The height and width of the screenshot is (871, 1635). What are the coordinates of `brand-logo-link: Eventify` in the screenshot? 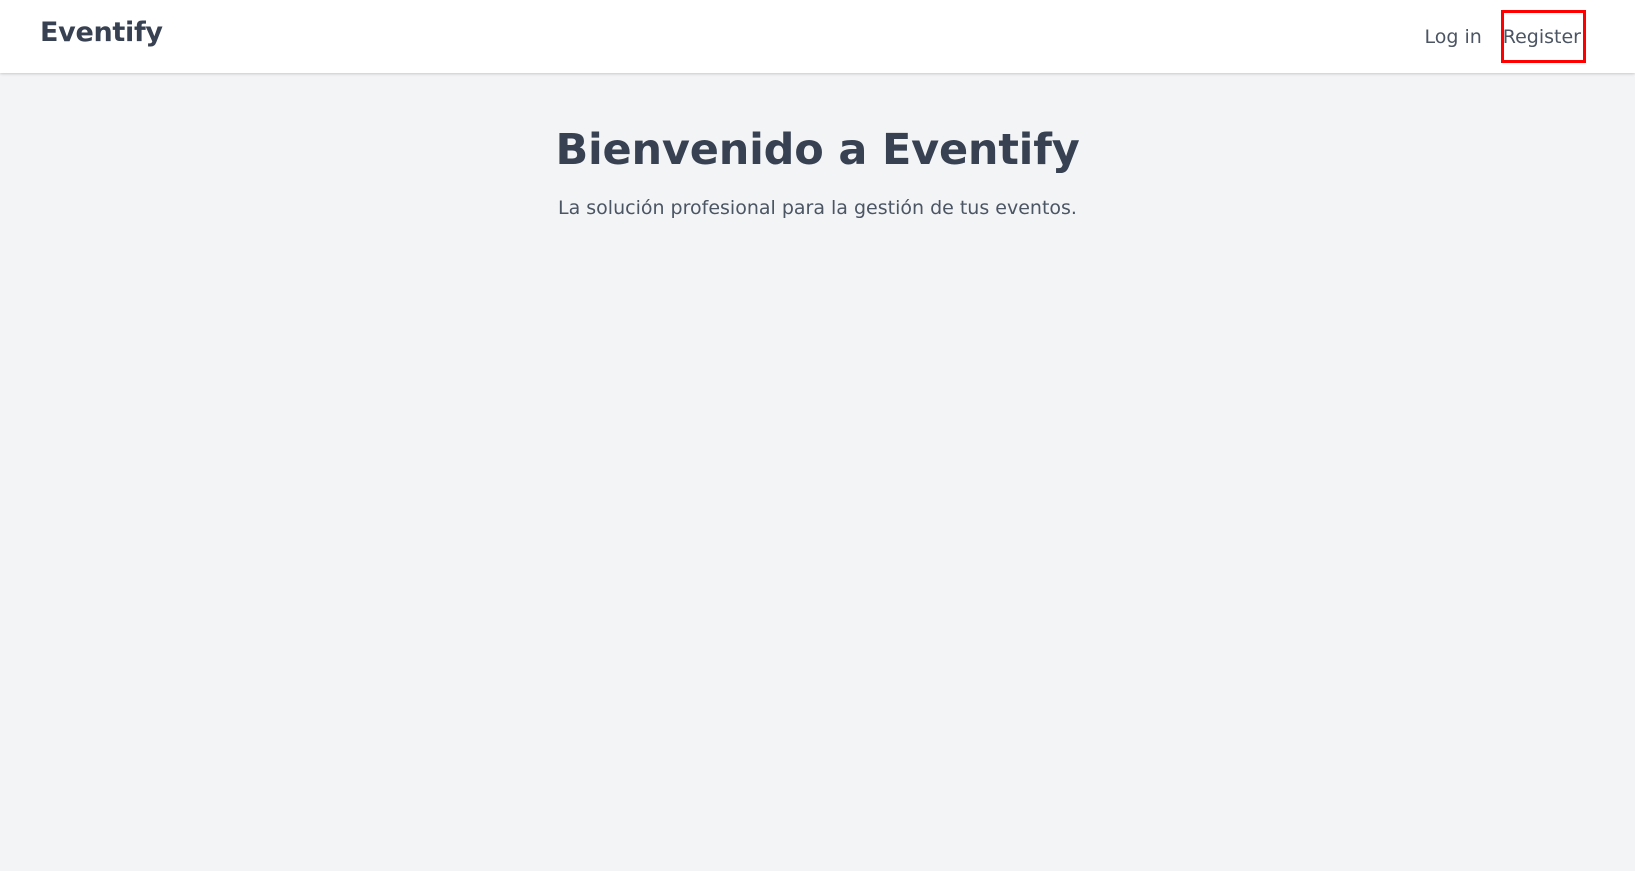 It's located at (101, 32).